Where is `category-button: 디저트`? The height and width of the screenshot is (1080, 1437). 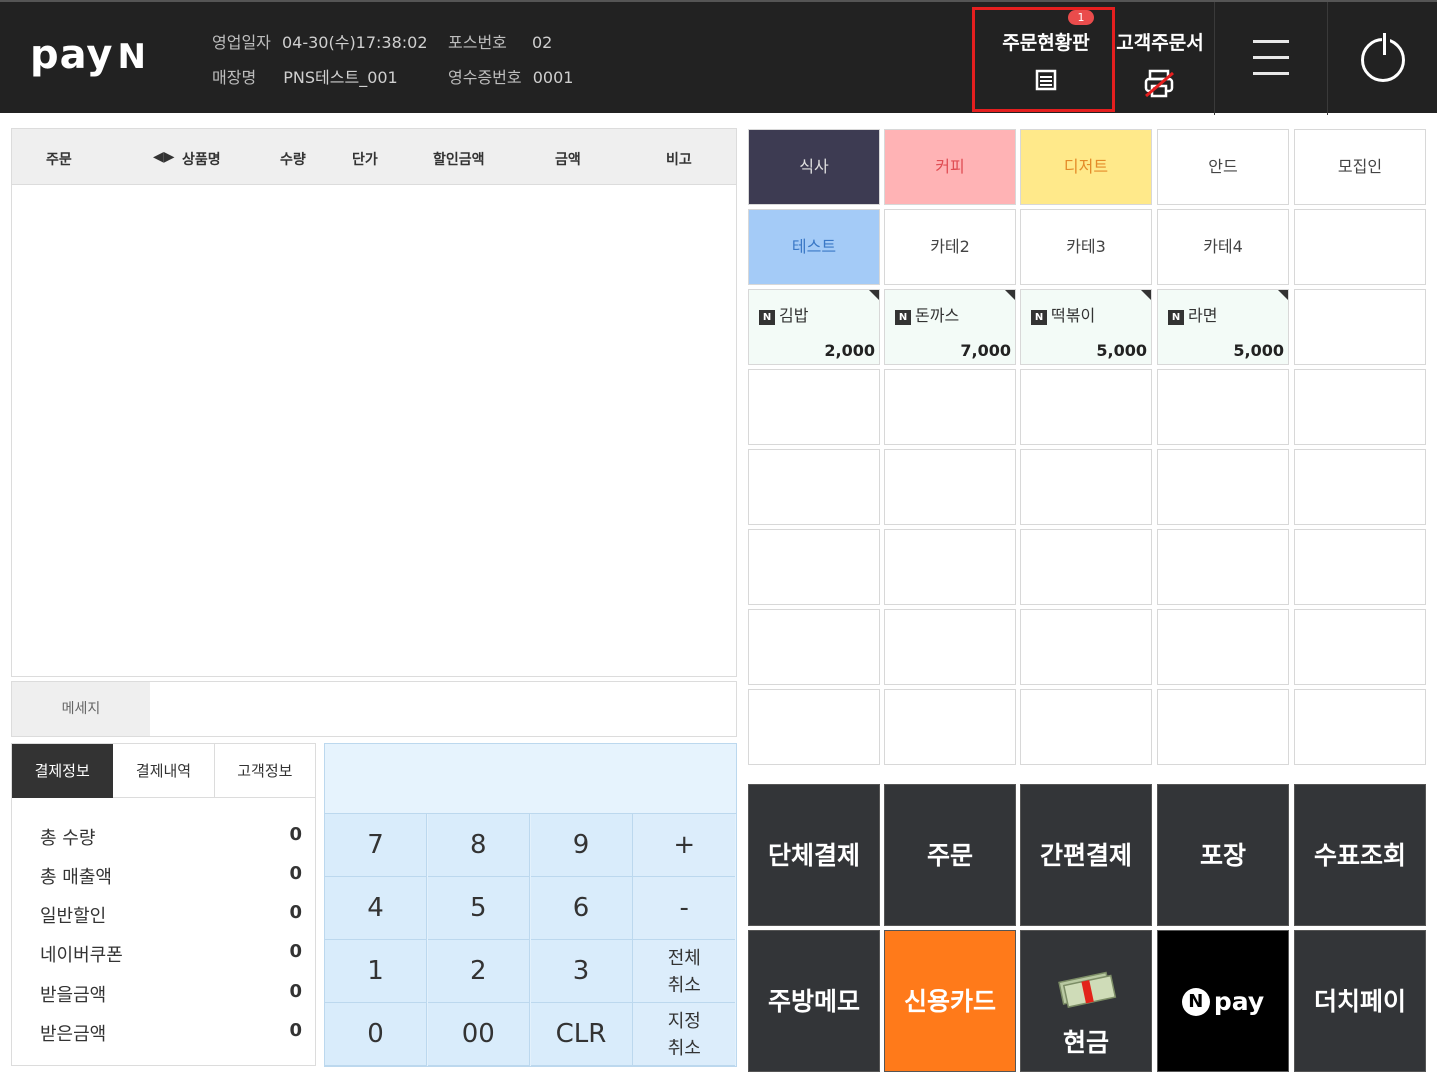 category-button: 디저트 is located at coordinates (1086, 167).